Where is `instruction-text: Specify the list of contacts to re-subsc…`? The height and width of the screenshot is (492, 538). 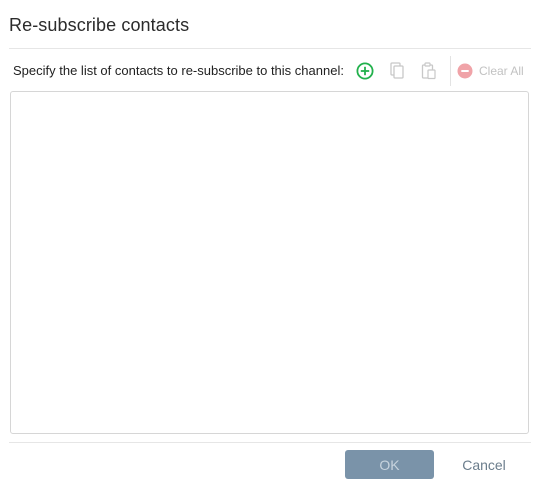 instruction-text: Specify the list of contacts to re-subsc… is located at coordinates (178, 70).